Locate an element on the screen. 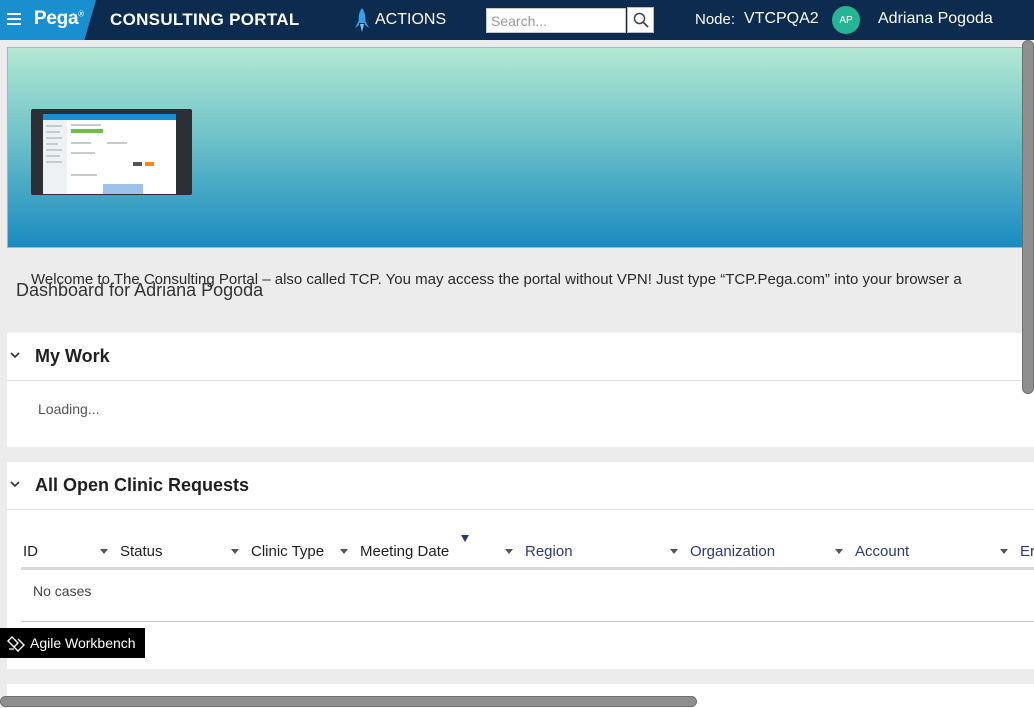  my-work-title: My Work is located at coordinates (72, 356).